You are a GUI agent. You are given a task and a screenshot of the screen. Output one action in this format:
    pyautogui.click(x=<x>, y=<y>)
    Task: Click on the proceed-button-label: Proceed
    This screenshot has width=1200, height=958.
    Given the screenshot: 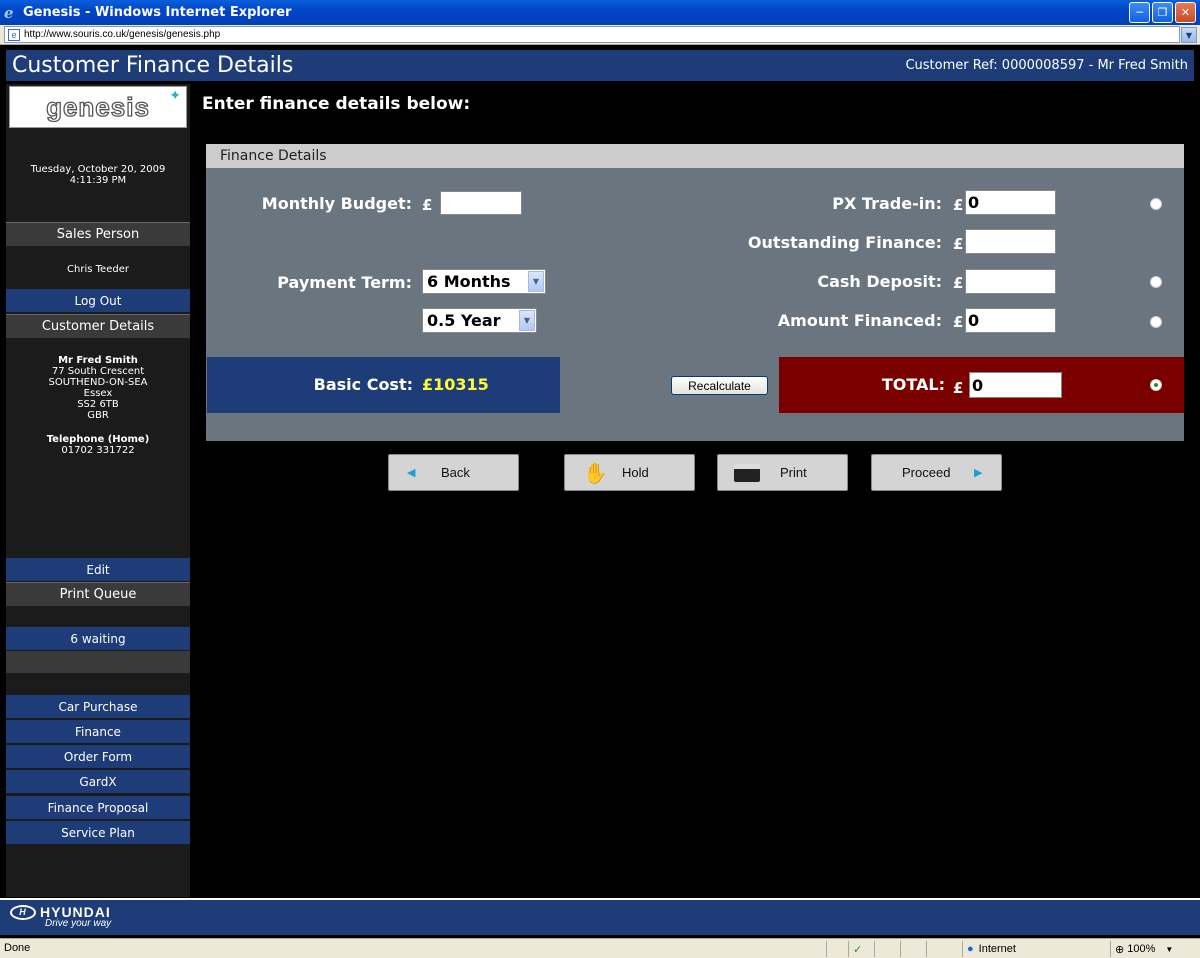 What is the action you would take?
    pyautogui.click(x=926, y=472)
    